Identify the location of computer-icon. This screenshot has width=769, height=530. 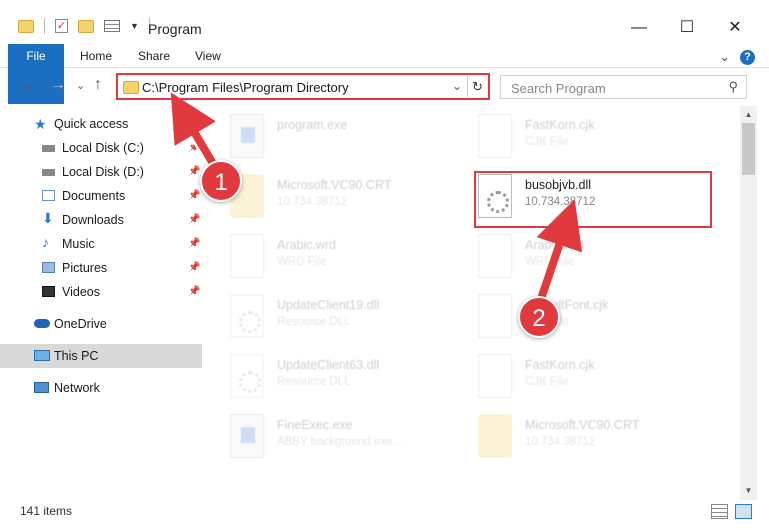
(42, 355).